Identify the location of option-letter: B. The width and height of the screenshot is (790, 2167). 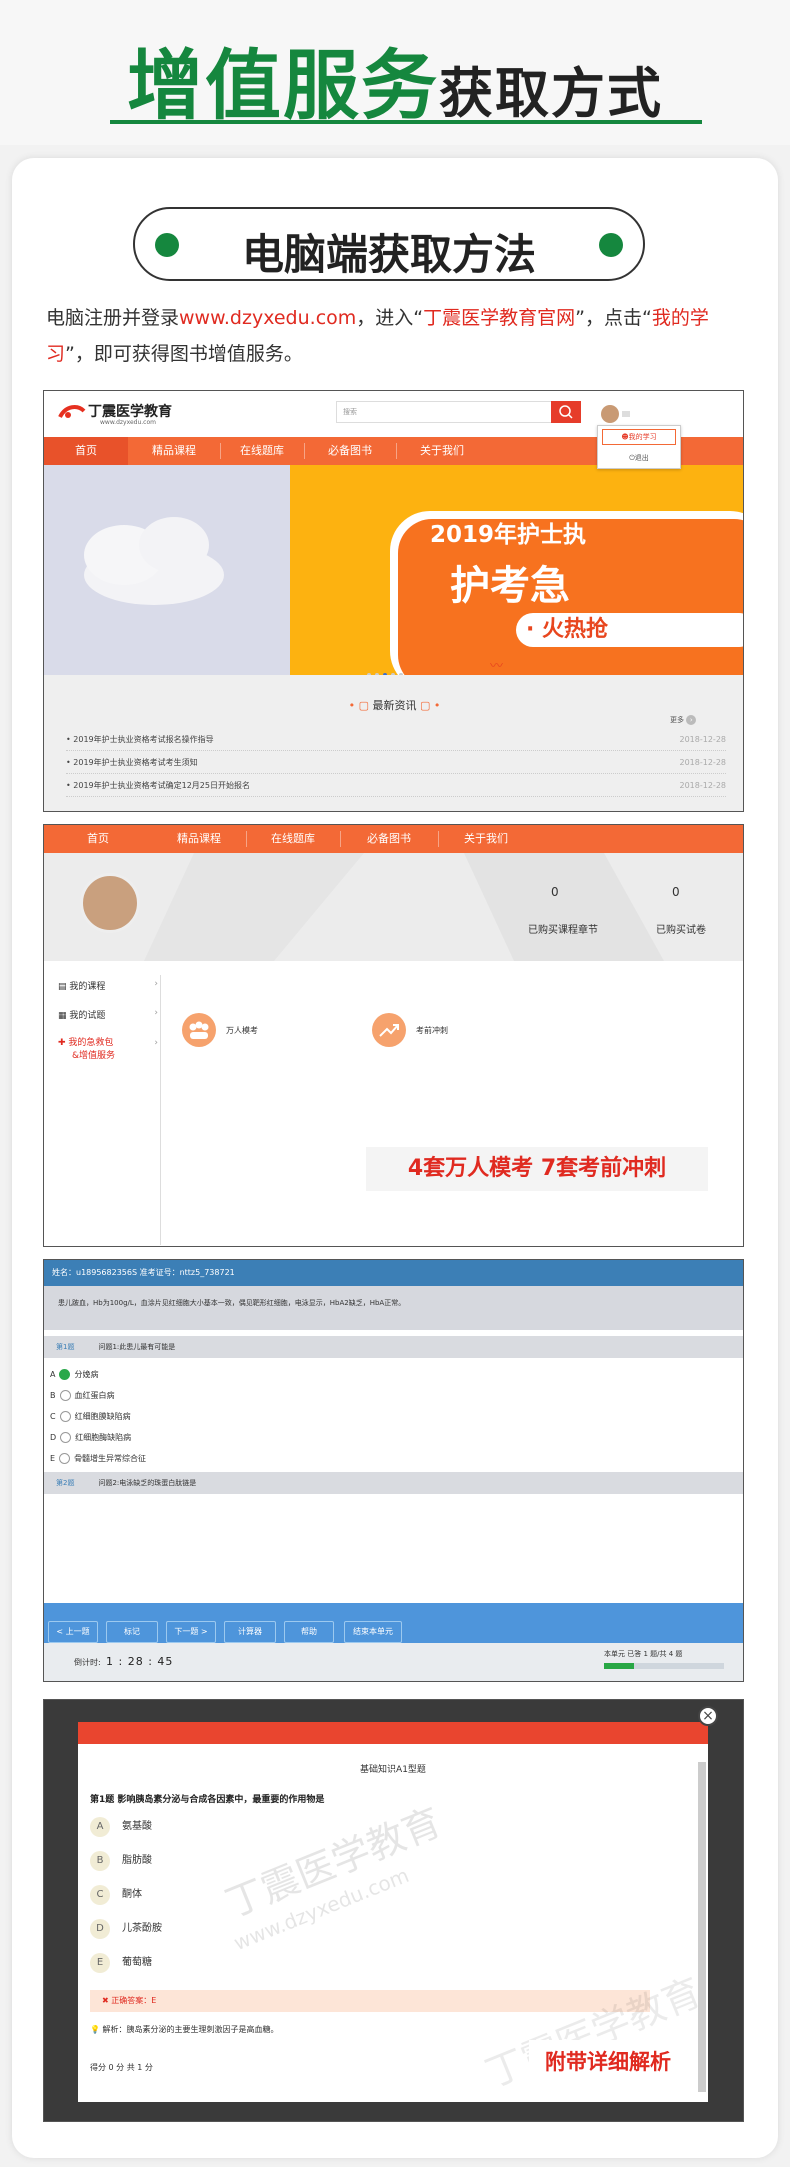
(100, 1861).